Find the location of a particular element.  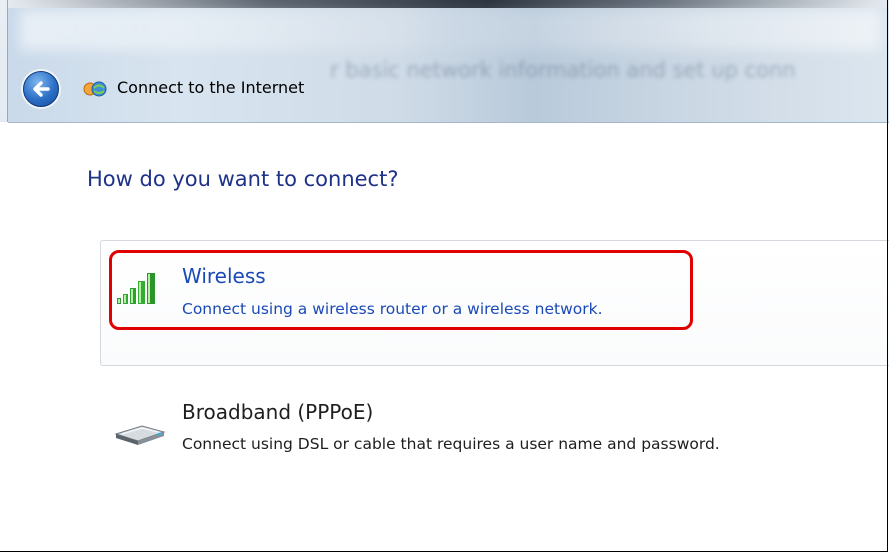

page-heading: How do you want to connect? is located at coordinates (243, 179).